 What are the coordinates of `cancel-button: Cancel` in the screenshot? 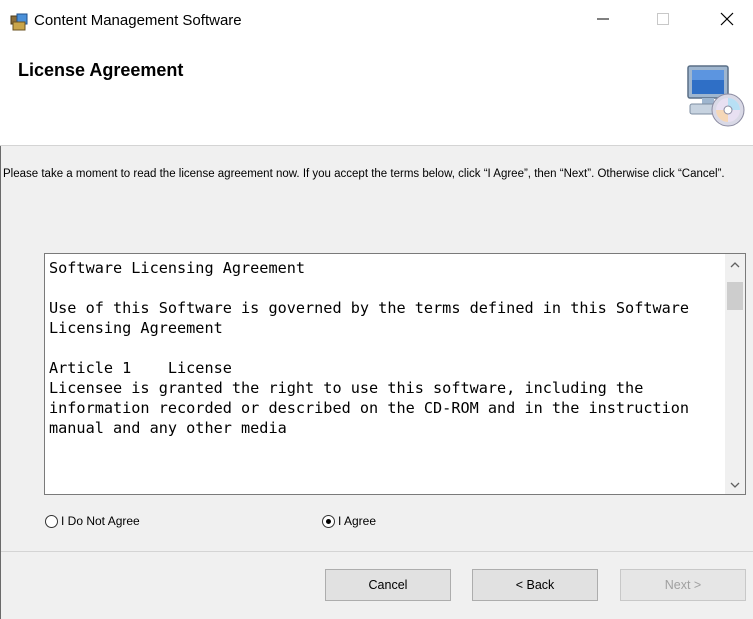 It's located at (388, 585).